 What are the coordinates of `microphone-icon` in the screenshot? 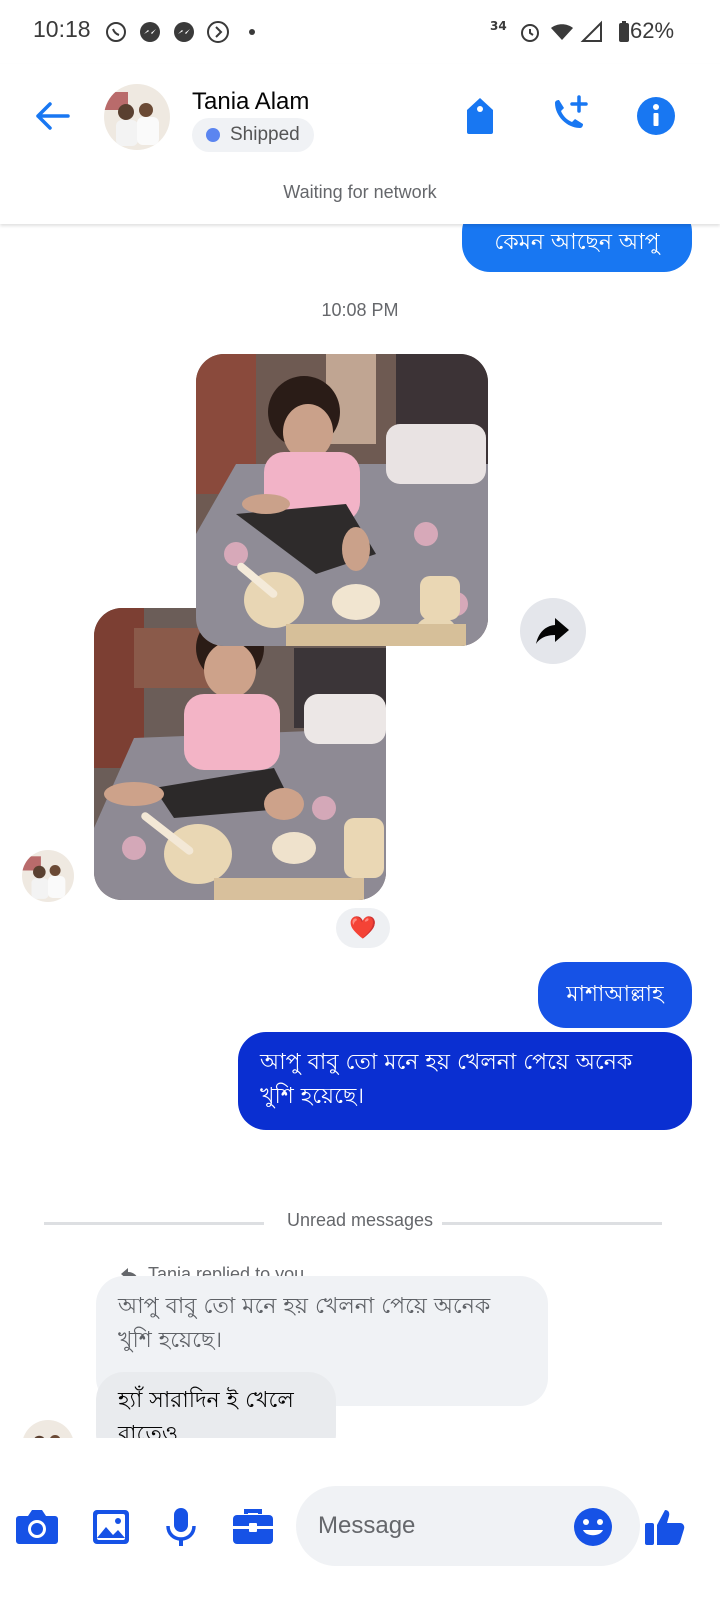 It's located at (181, 1527).